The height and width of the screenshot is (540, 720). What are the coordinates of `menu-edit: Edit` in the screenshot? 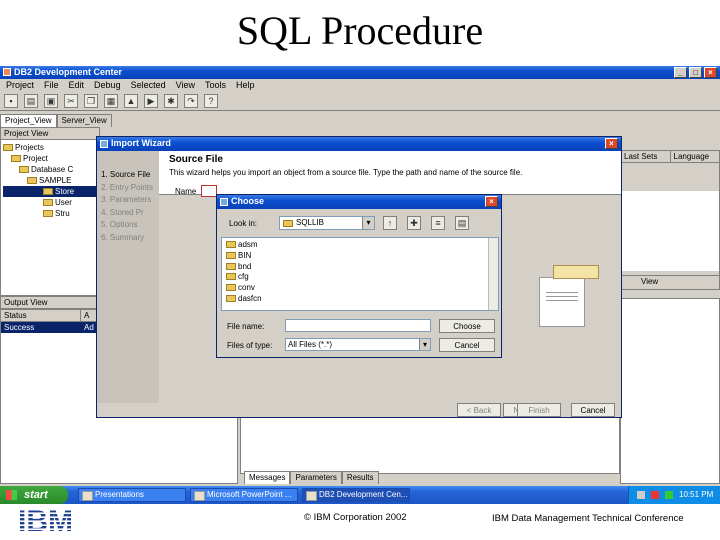 It's located at (77, 85).